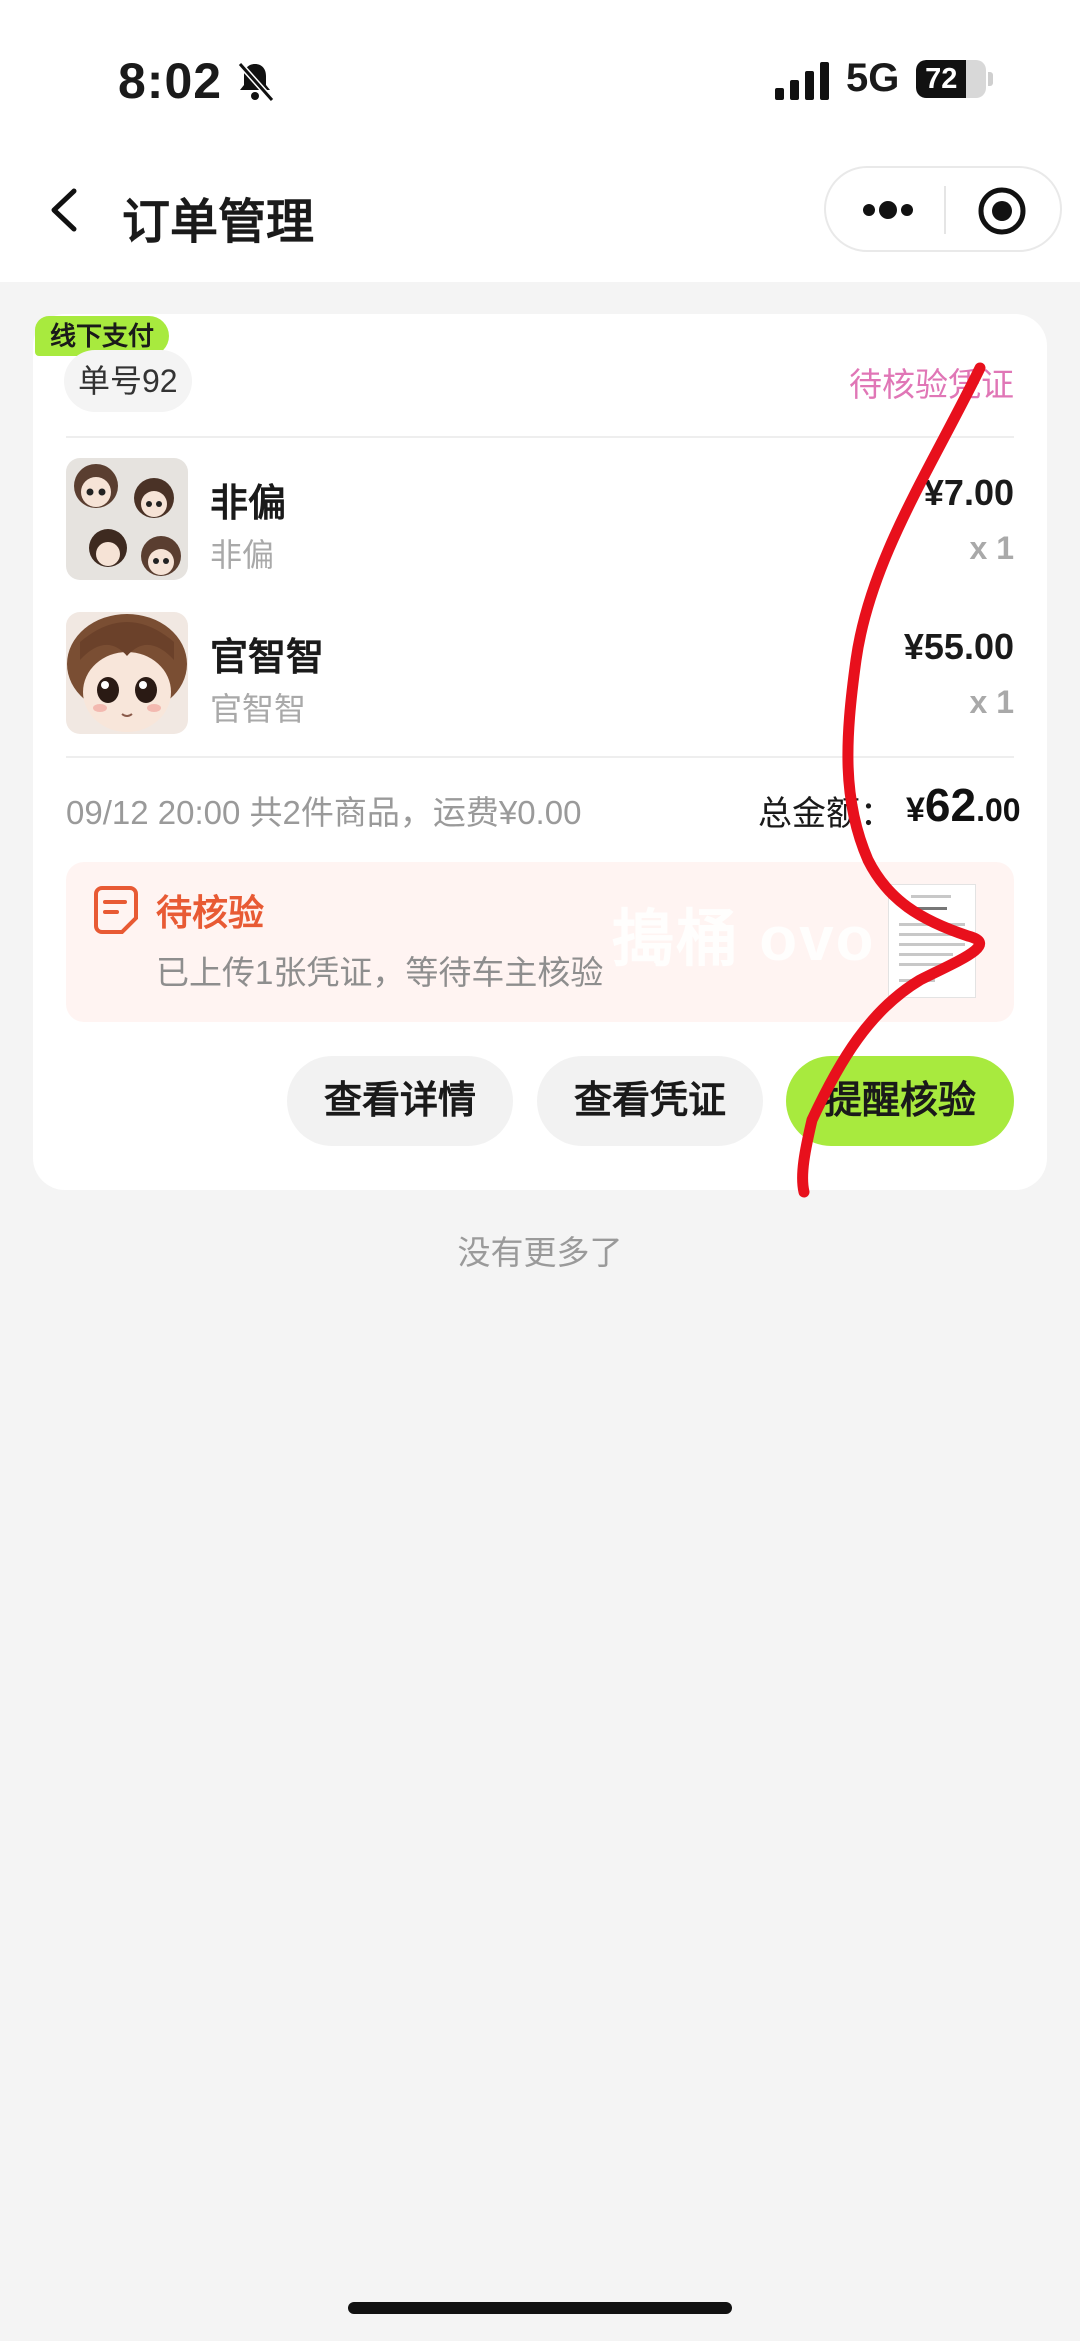 Image resolution: width=1080 pixels, height=2341 pixels. I want to click on status-time: 8:02, so click(170, 81).